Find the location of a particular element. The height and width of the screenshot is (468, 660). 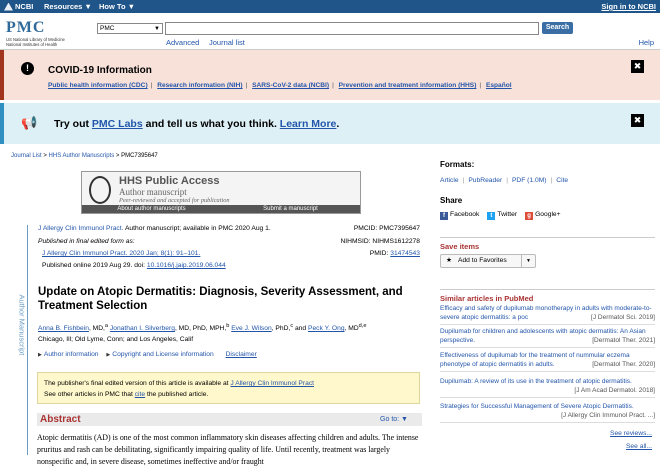

author-link: Eve J. Wilson is located at coordinates (251, 328).